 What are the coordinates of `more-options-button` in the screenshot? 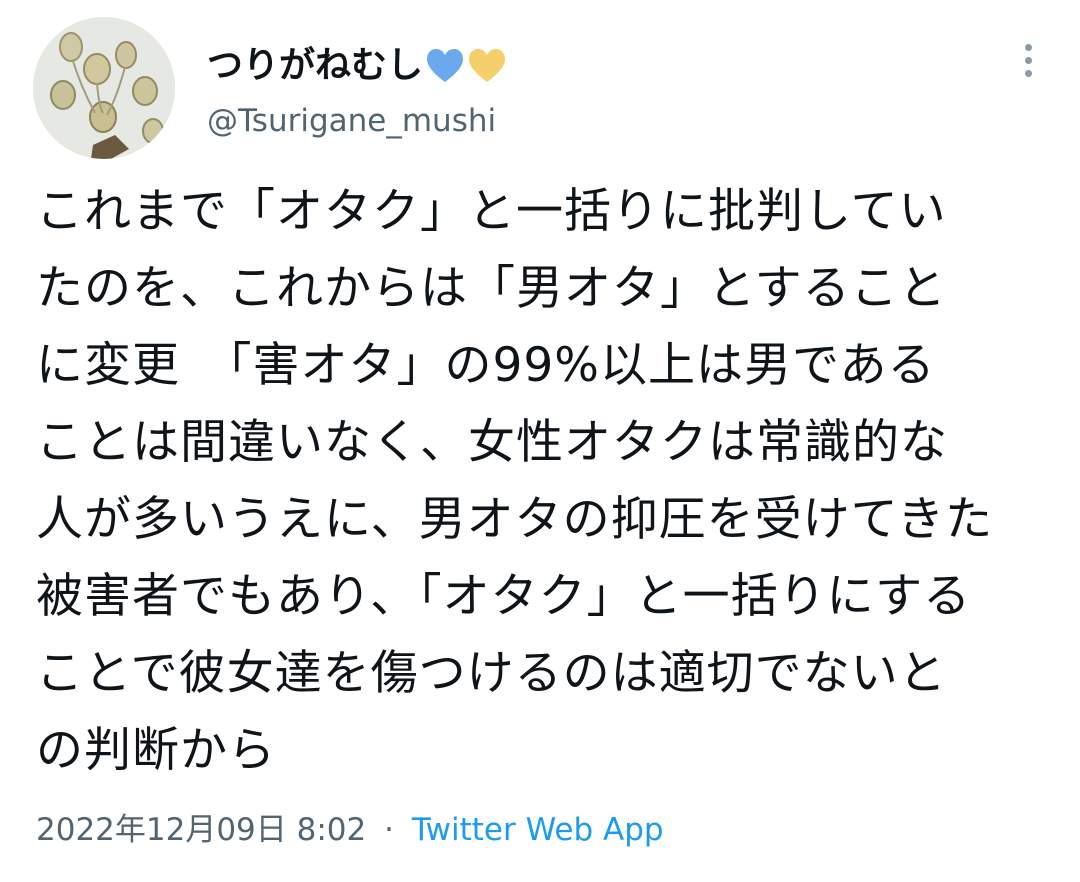 It's located at (1028, 60).